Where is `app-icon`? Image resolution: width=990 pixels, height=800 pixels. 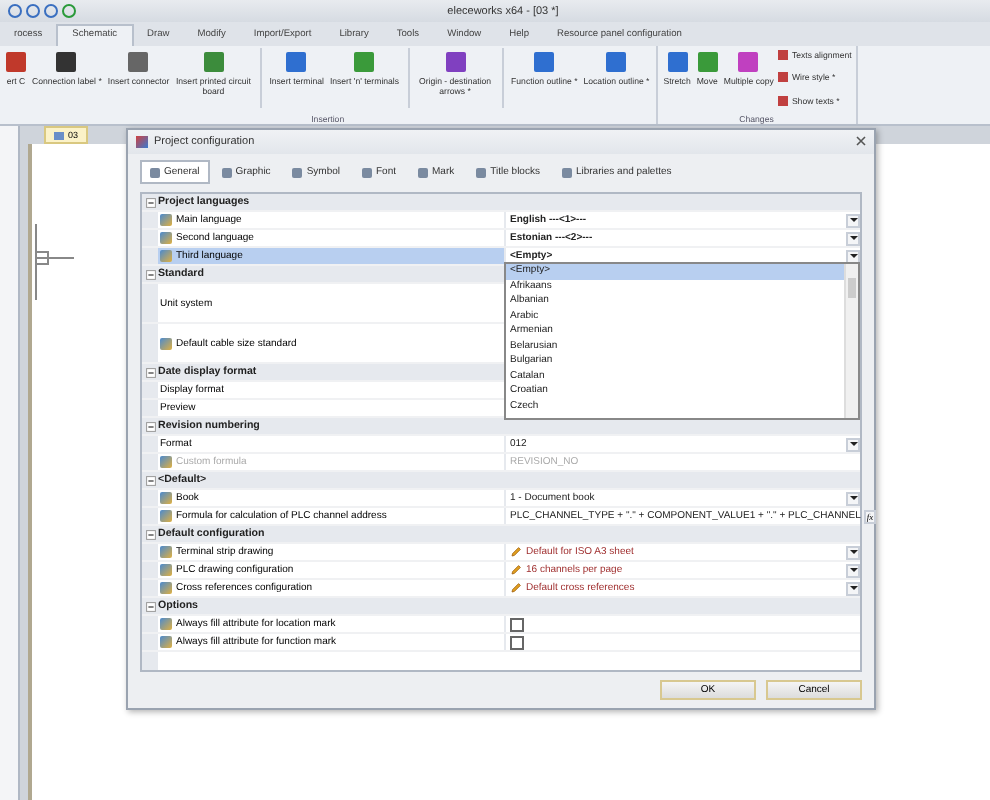
app-icon is located at coordinates (142, 142).